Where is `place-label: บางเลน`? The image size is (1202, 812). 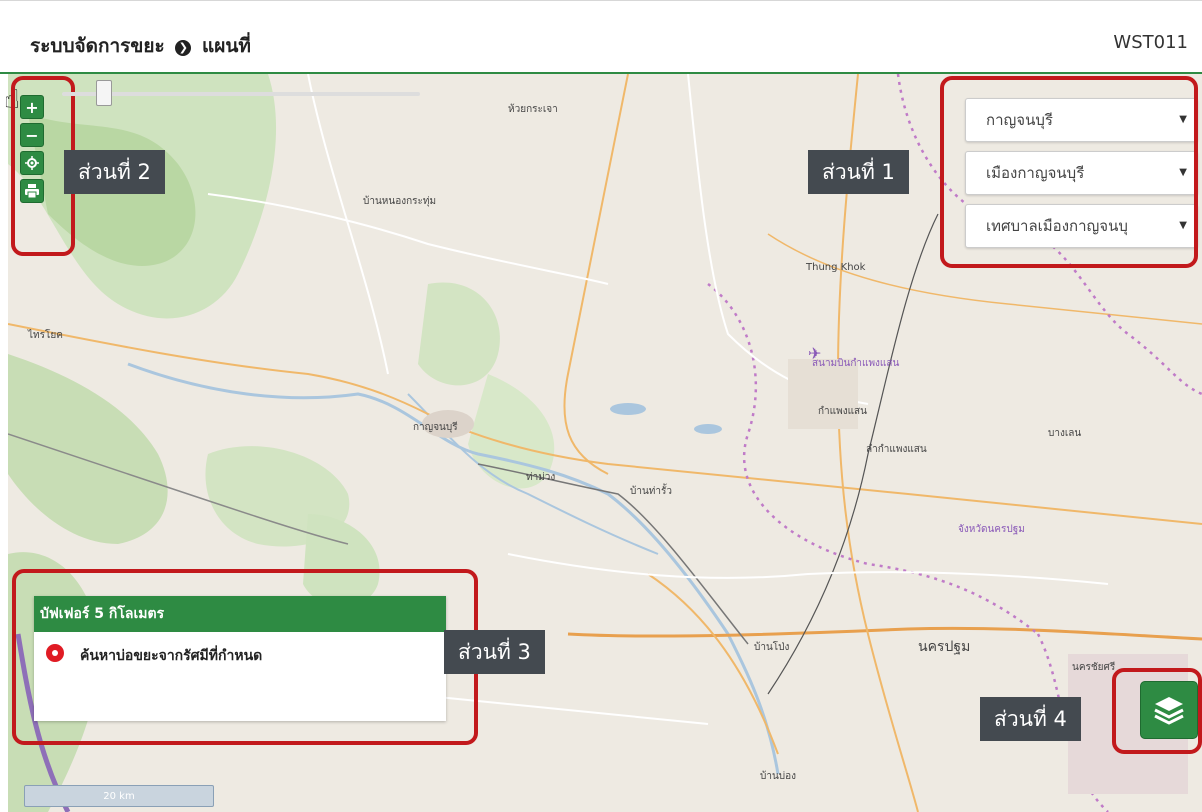
place-label: บางเลน is located at coordinates (1065, 433).